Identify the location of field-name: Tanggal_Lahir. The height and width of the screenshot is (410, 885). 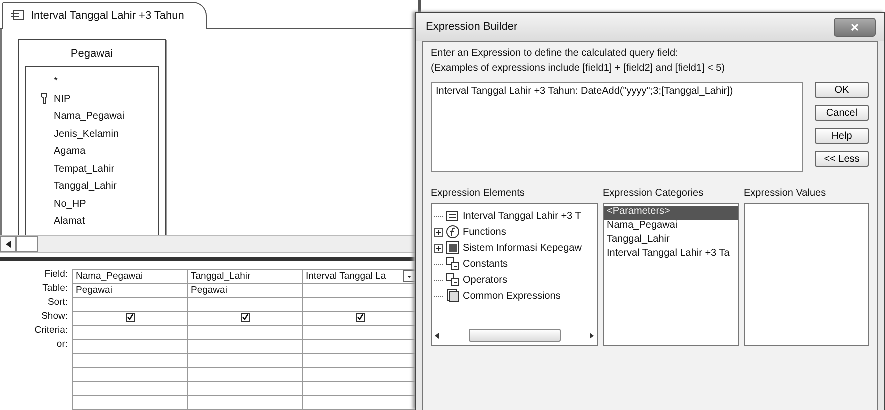
(85, 186).